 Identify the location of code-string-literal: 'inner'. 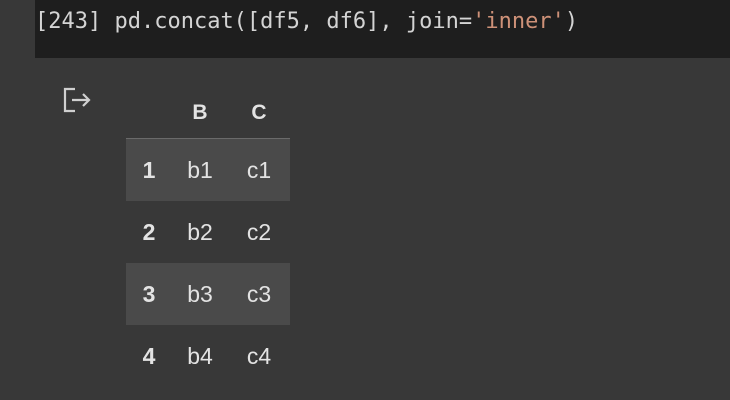
(518, 21).